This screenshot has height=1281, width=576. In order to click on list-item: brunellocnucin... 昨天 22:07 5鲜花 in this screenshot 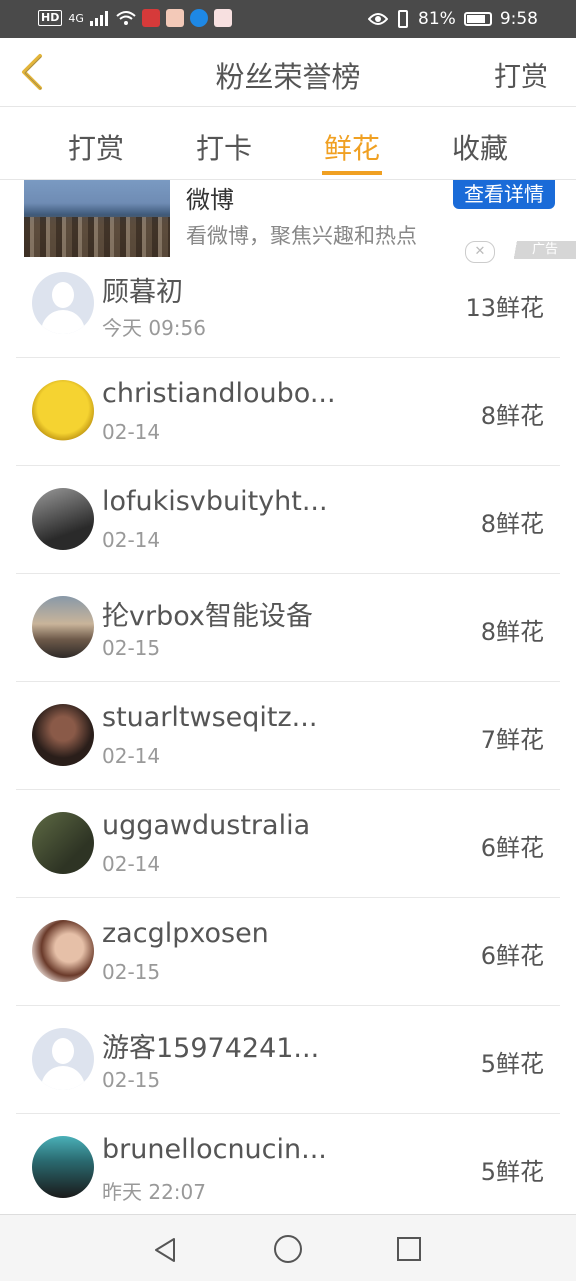, I will do `click(288, 1168)`.